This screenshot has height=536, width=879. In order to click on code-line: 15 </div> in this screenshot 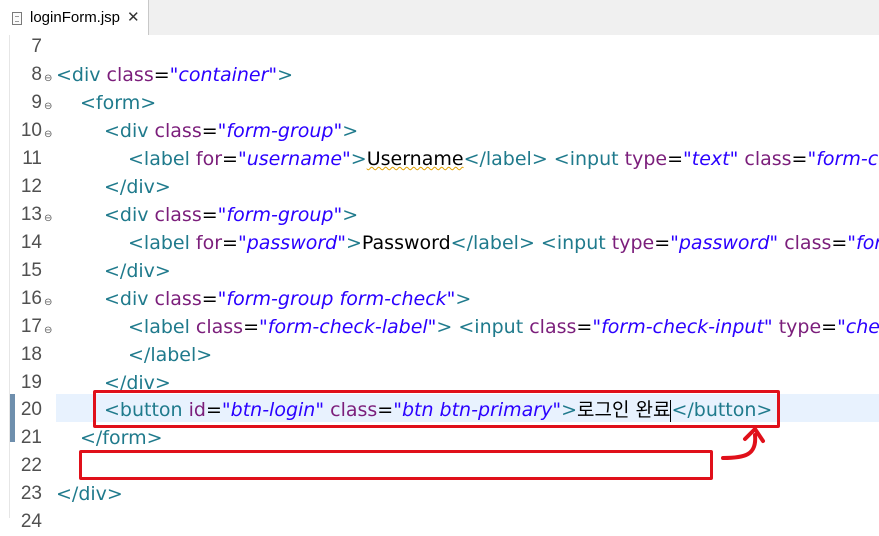, I will do `click(439, 271)`.